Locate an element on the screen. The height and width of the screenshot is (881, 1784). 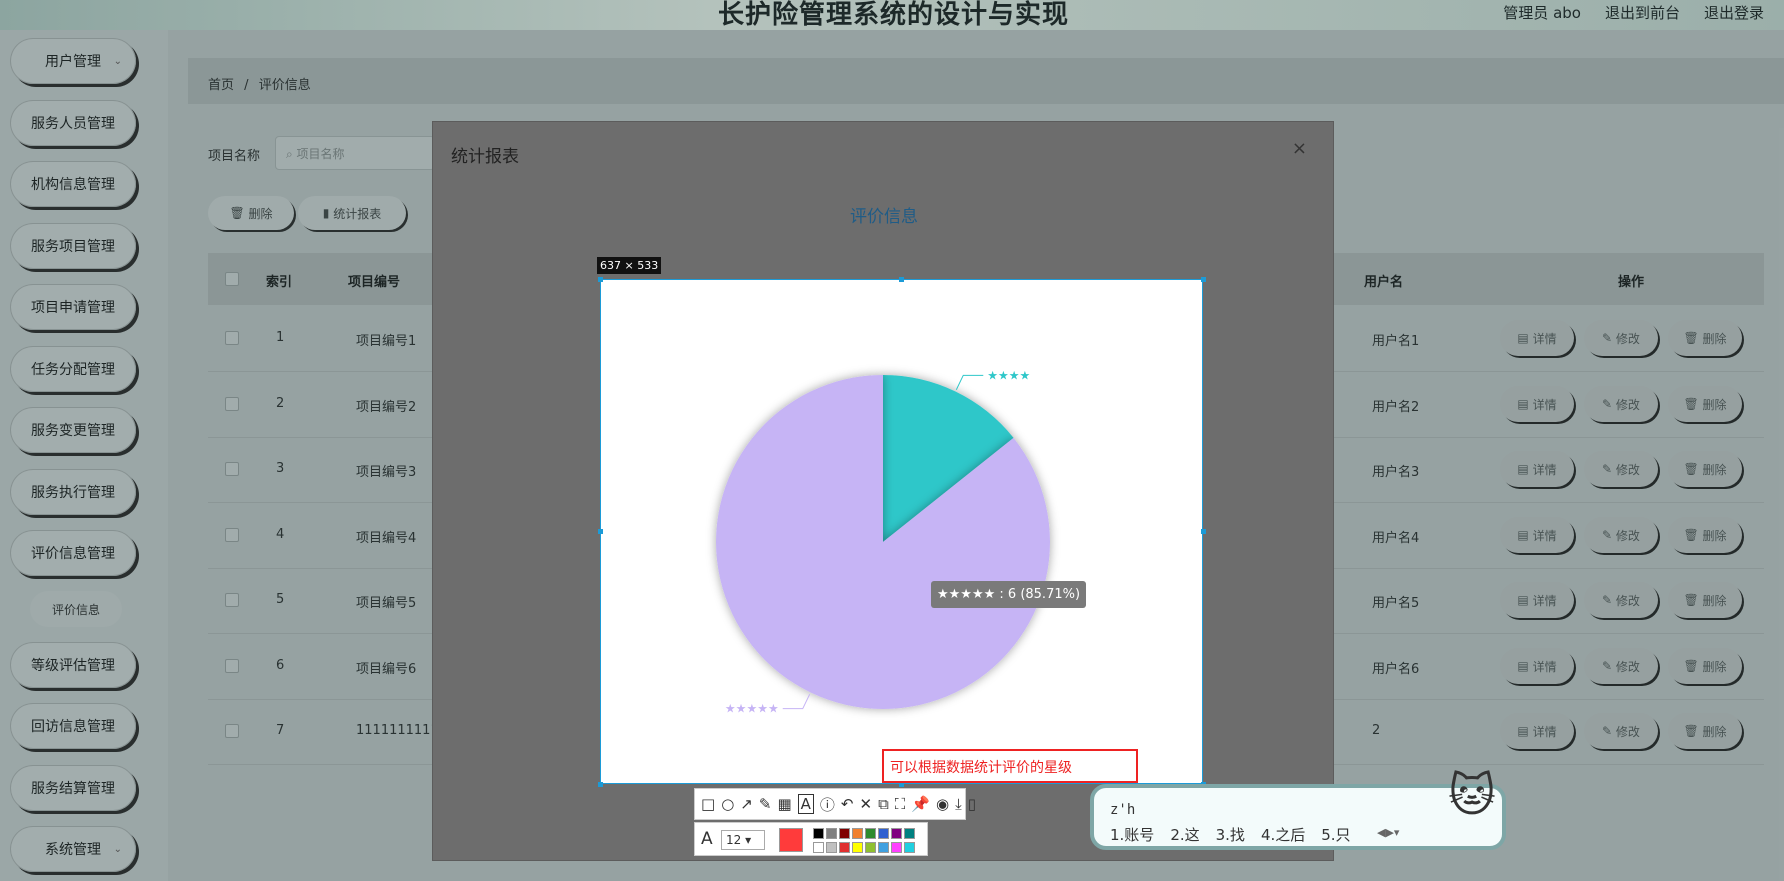
header-code: 项目编号 is located at coordinates (374, 280).